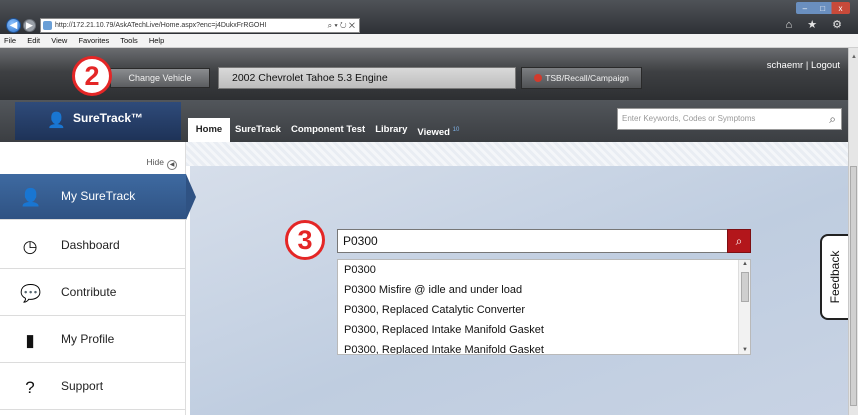 This screenshot has width=858, height=415. What do you see at coordinates (59, 40) in the screenshot?
I see `menu-view: View` at bounding box center [59, 40].